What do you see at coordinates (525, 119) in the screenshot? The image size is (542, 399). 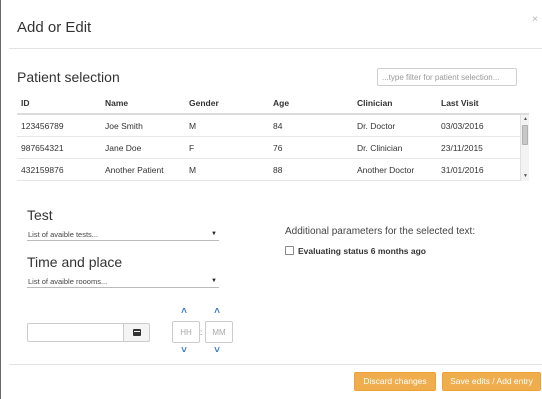 I see `scroll-up-arrow-icon: ▲` at bounding box center [525, 119].